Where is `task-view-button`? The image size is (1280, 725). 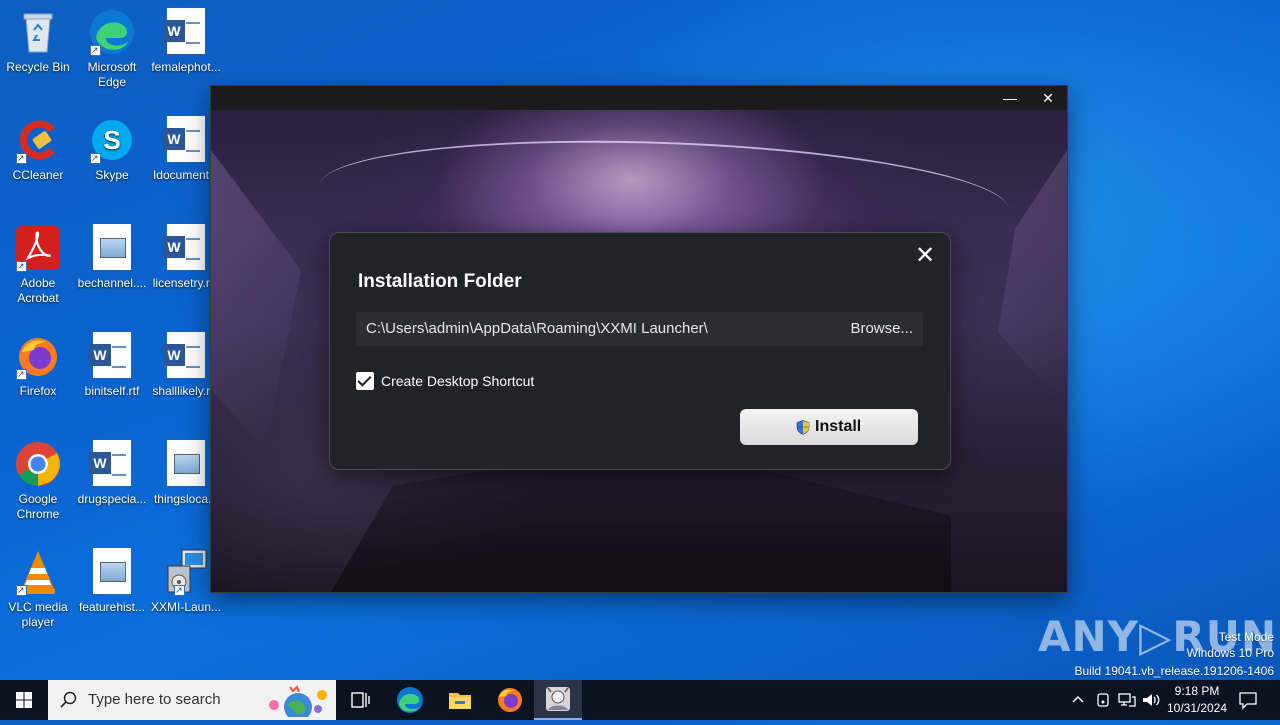 task-view-button is located at coordinates (360, 700).